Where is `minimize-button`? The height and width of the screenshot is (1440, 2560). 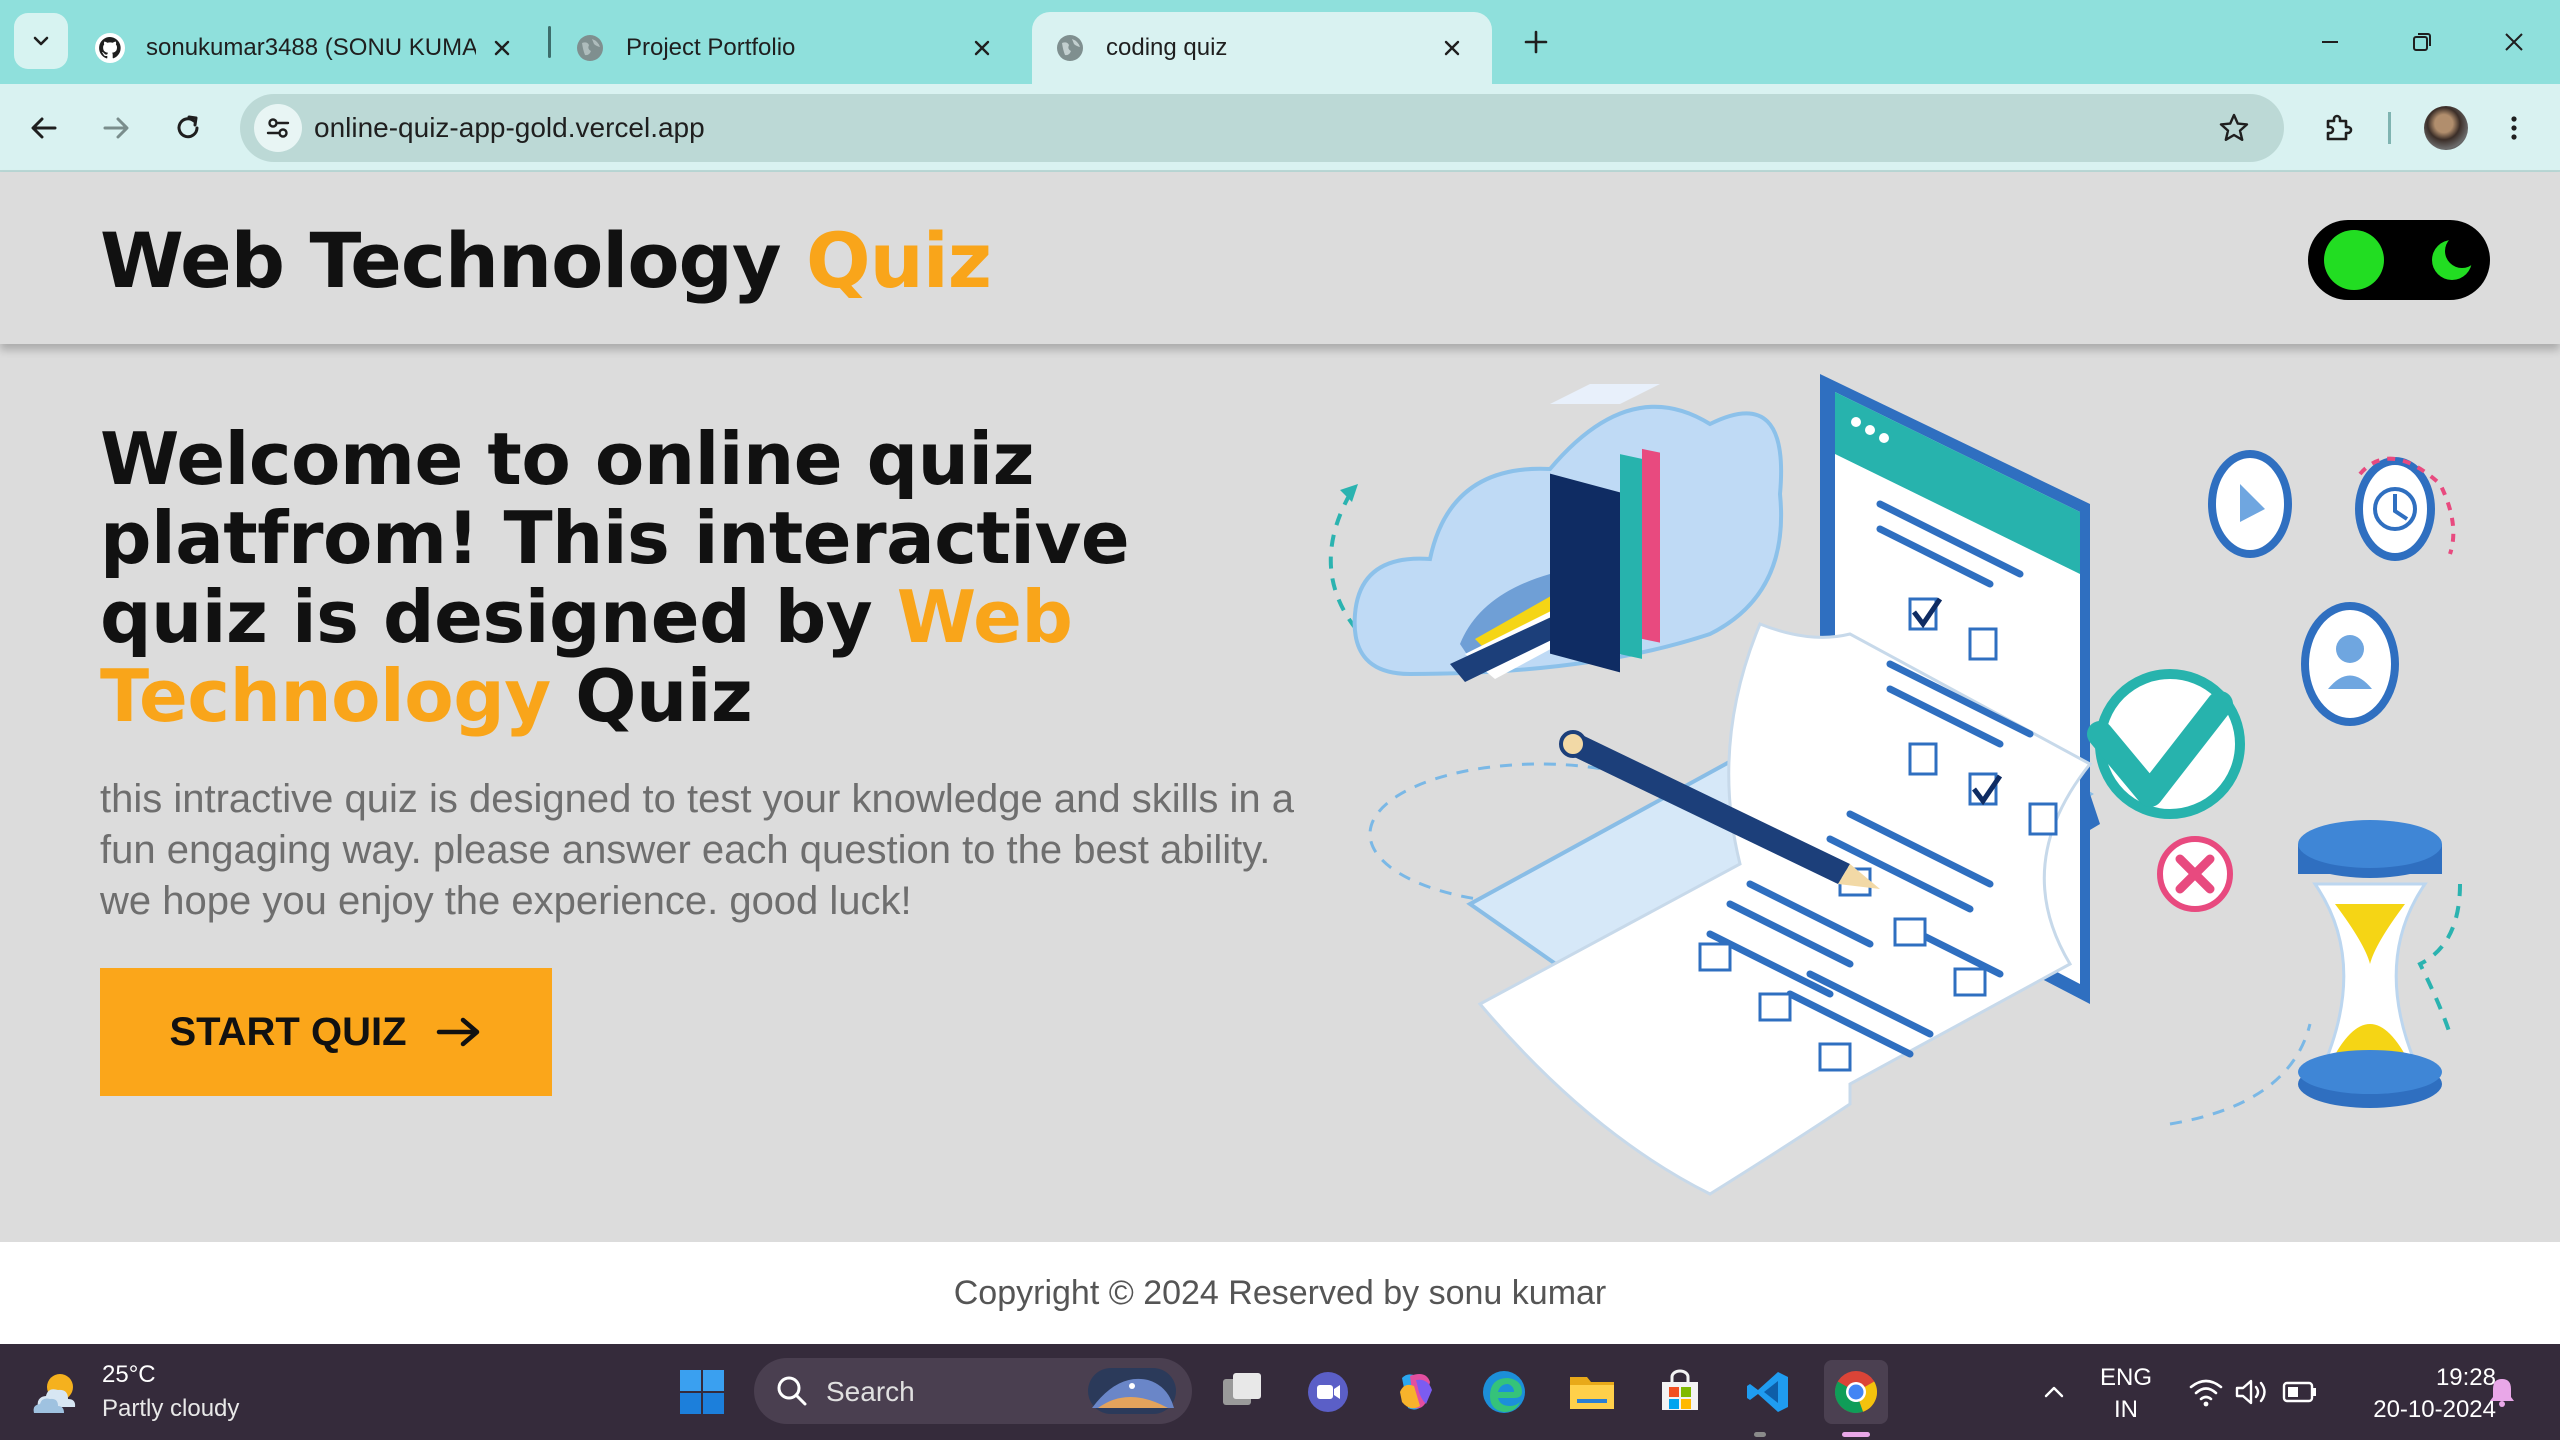 minimize-button is located at coordinates (2330, 42).